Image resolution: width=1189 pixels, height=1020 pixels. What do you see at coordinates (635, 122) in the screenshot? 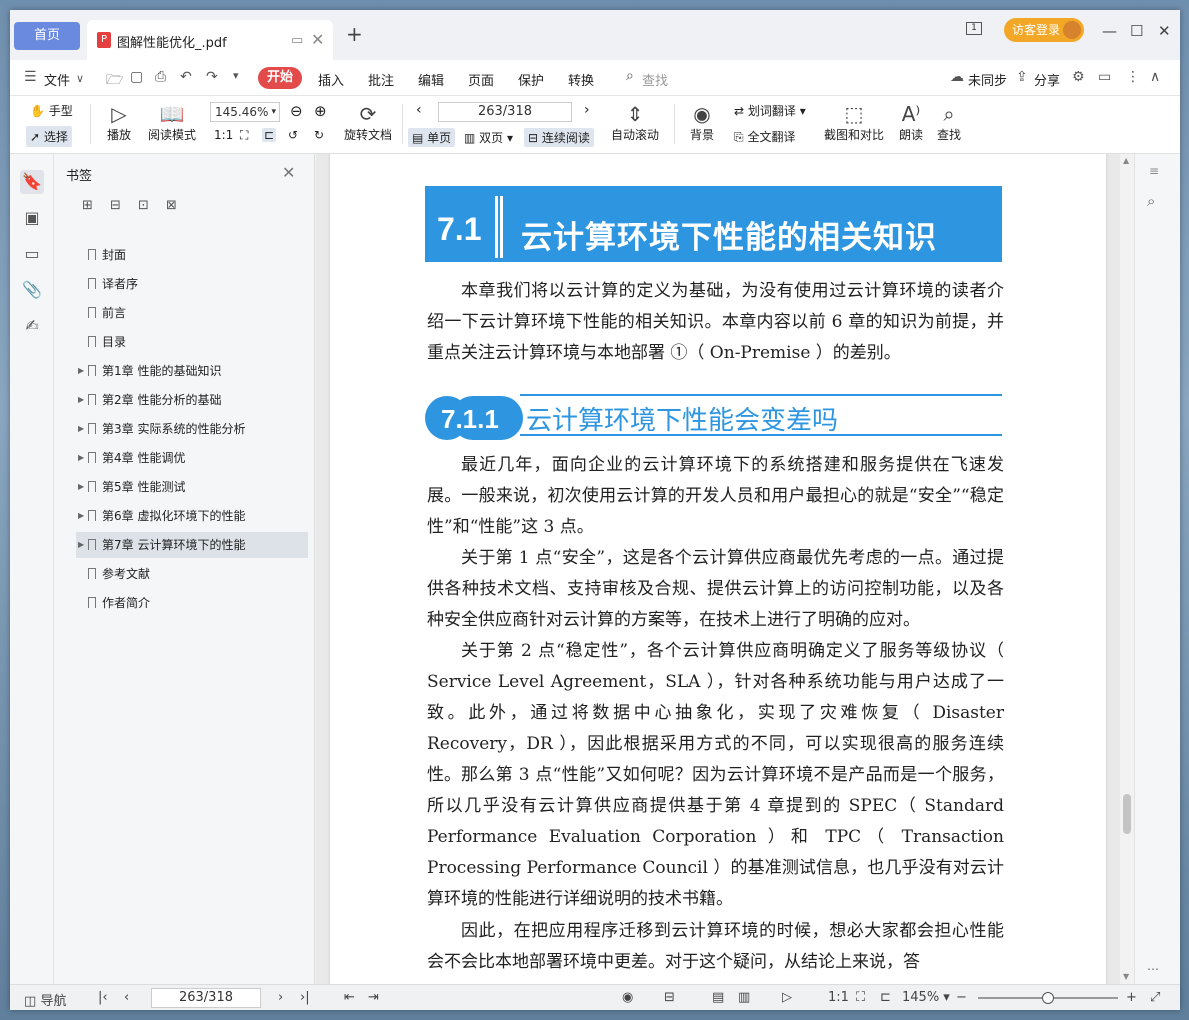
I see `autoscroll-button: ⇕ 自动滚动` at bounding box center [635, 122].